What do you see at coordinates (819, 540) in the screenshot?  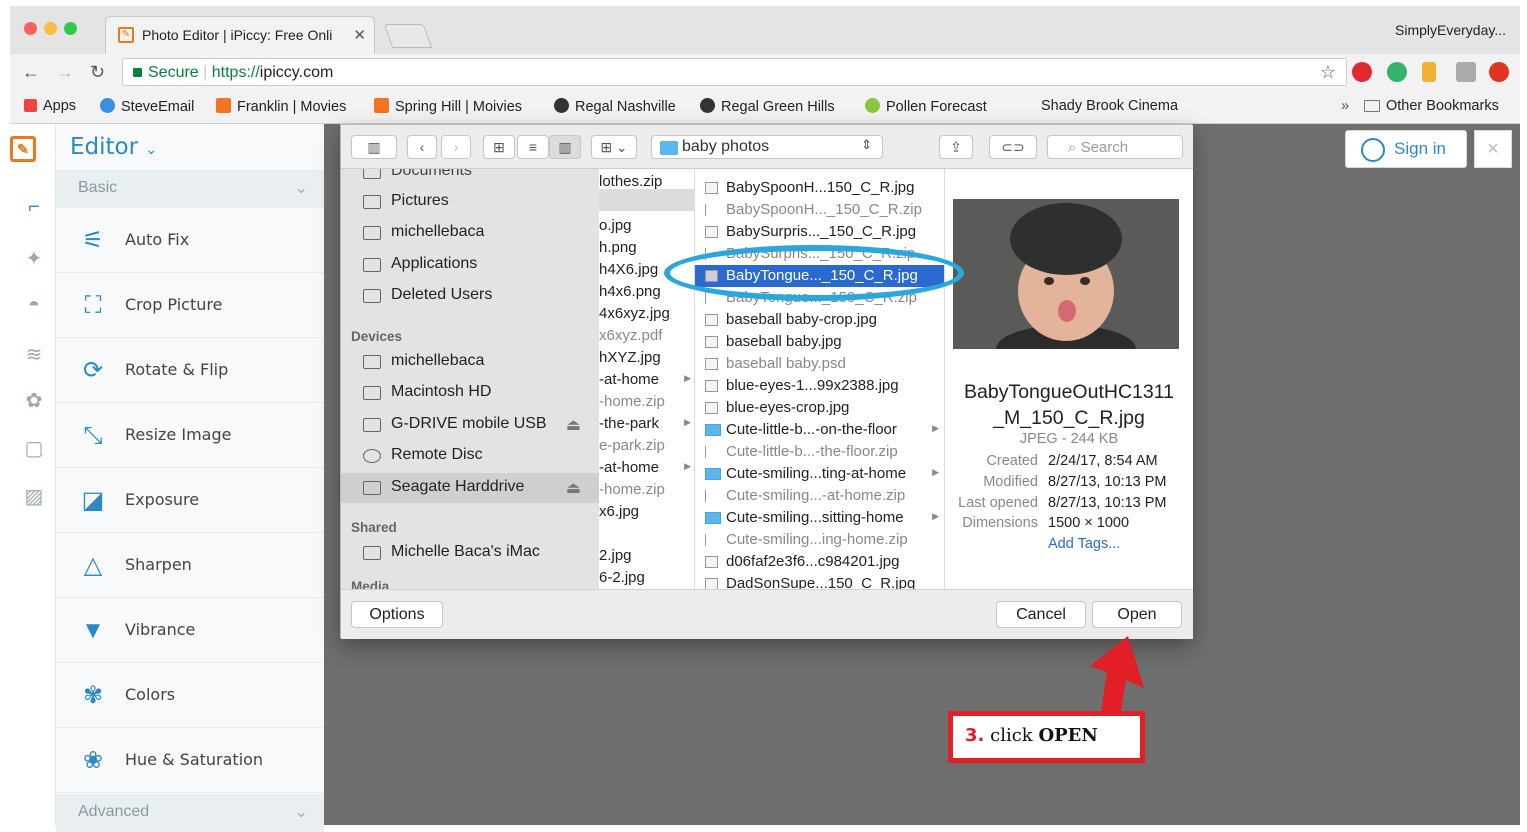 I see `file-row: Cute-smiling...ing-home.zip` at bounding box center [819, 540].